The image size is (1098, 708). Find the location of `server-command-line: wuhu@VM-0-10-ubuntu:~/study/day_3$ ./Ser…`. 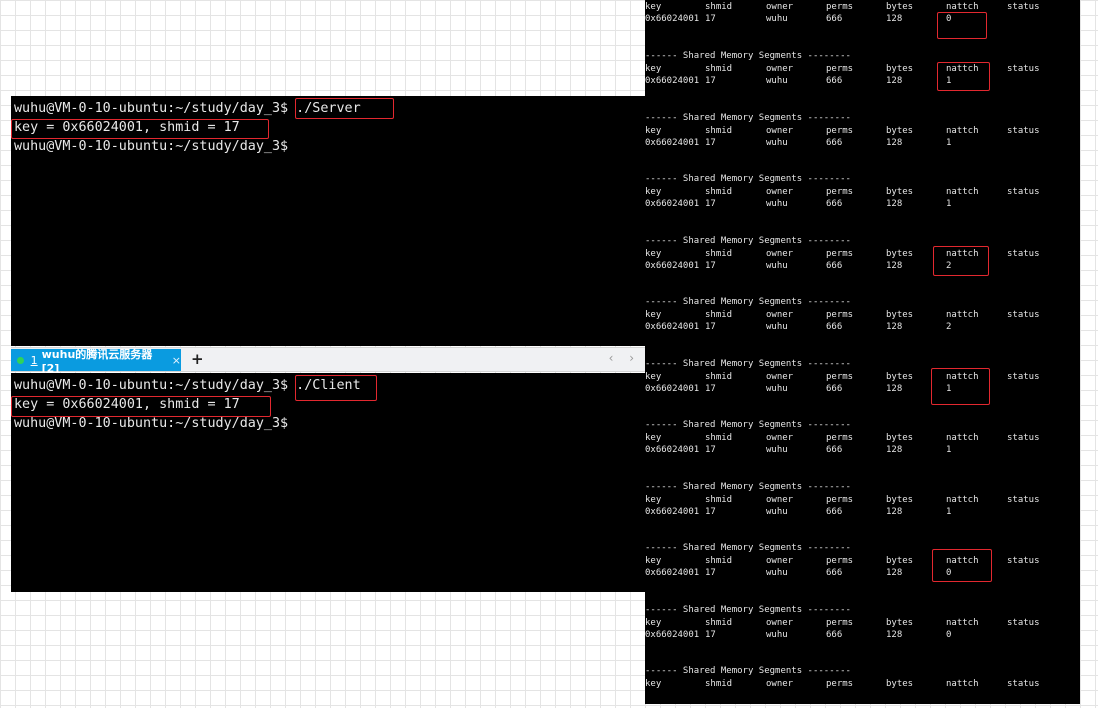

server-command-line: wuhu@VM-0-10-ubuntu:~/study/day_3$ ./Ser… is located at coordinates (331, 108).